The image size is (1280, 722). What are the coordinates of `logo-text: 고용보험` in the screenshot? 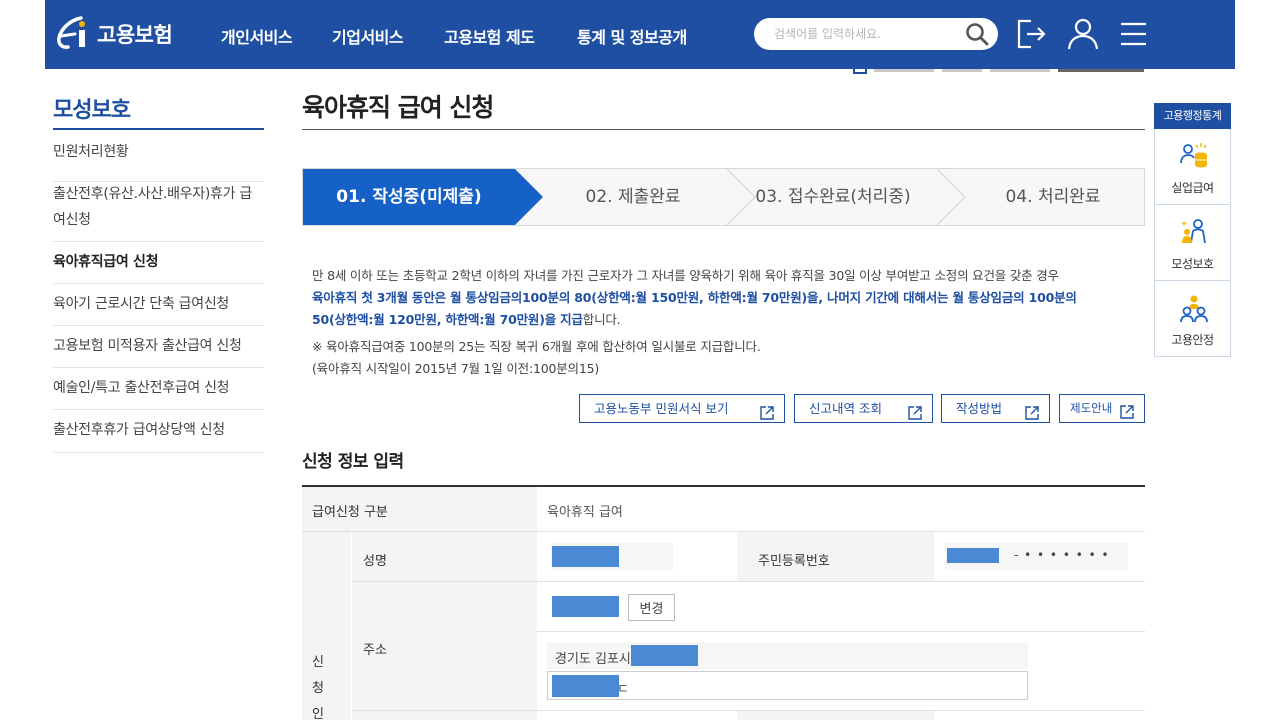 It's located at (135, 35).